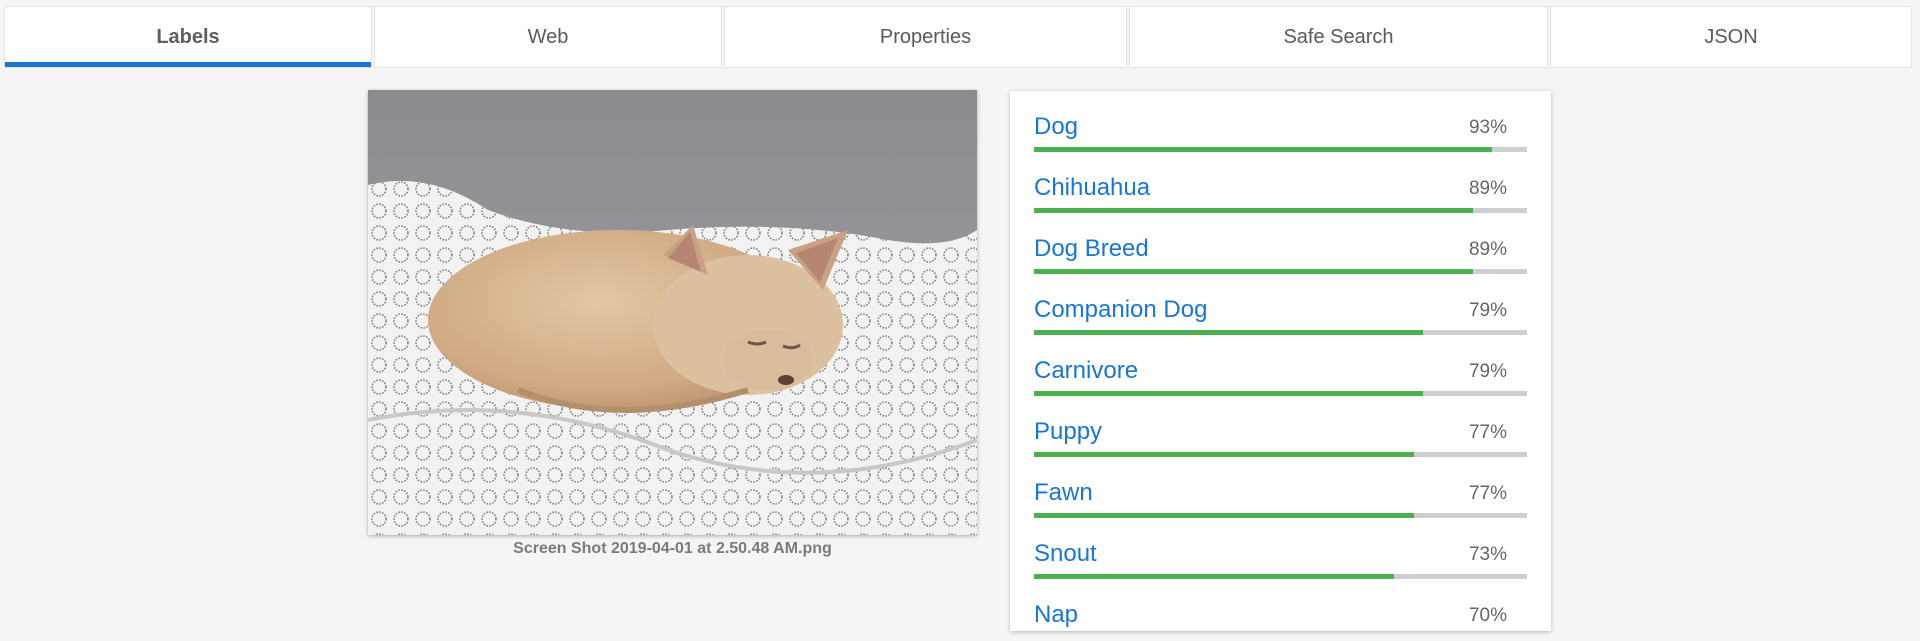  What do you see at coordinates (1280, 188) in the screenshot?
I see `label-row: Chihuahua 89%` at bounding box center [1280, 188].